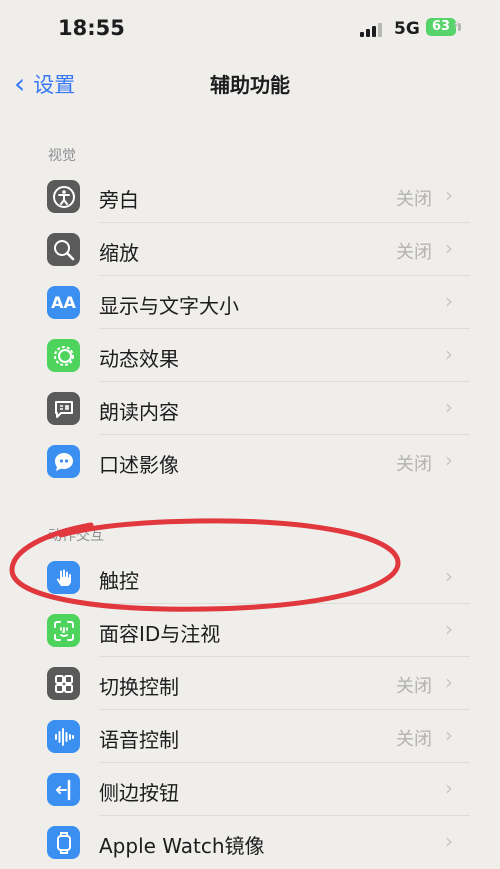  I want to click on status-time: 18:55, so click(91, 28).